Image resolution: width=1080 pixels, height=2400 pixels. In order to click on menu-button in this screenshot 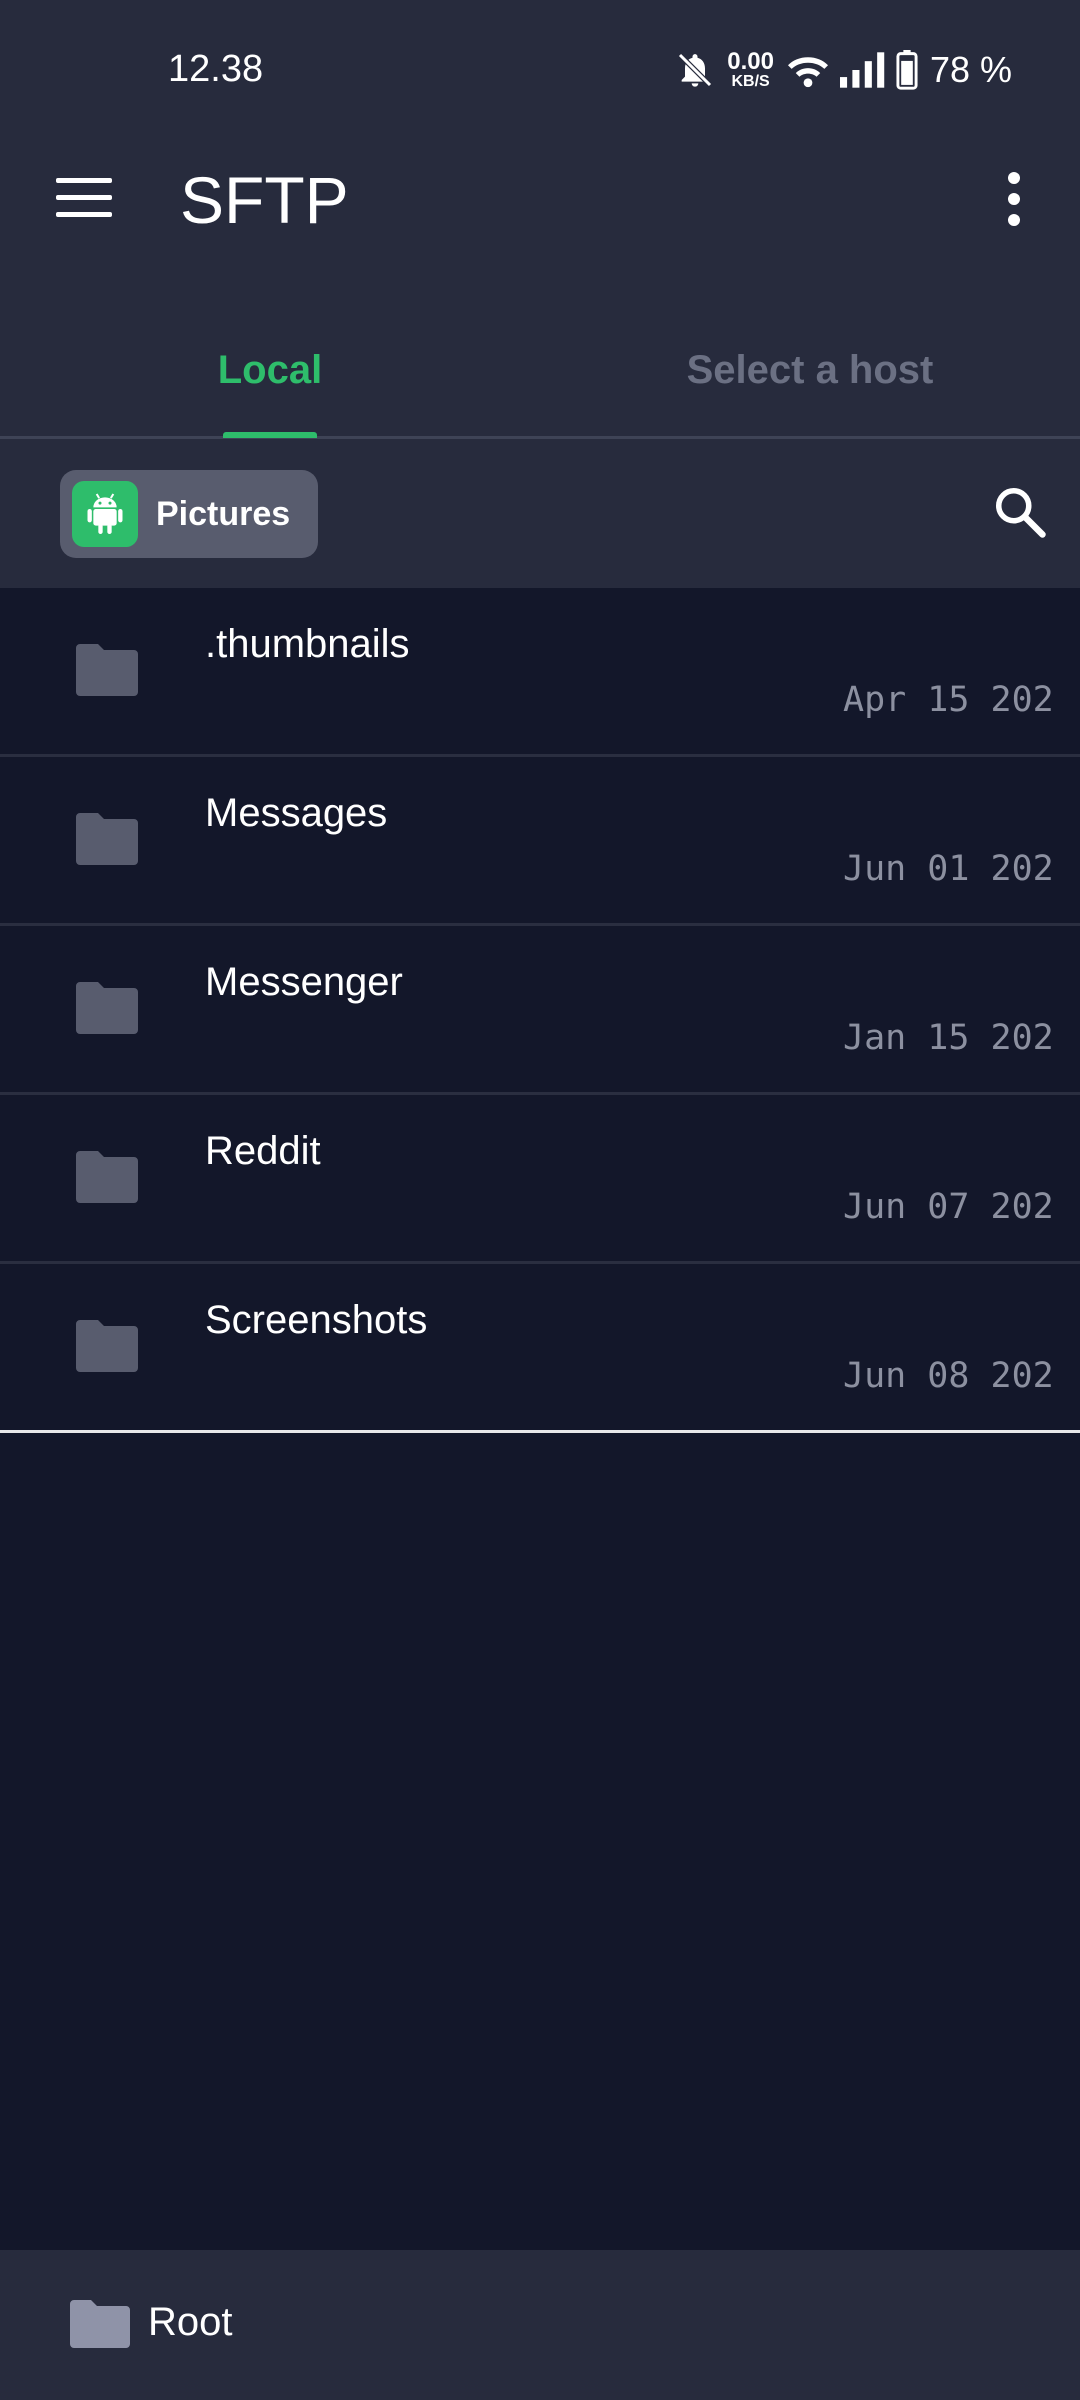, I will do `click(84, 198)`.